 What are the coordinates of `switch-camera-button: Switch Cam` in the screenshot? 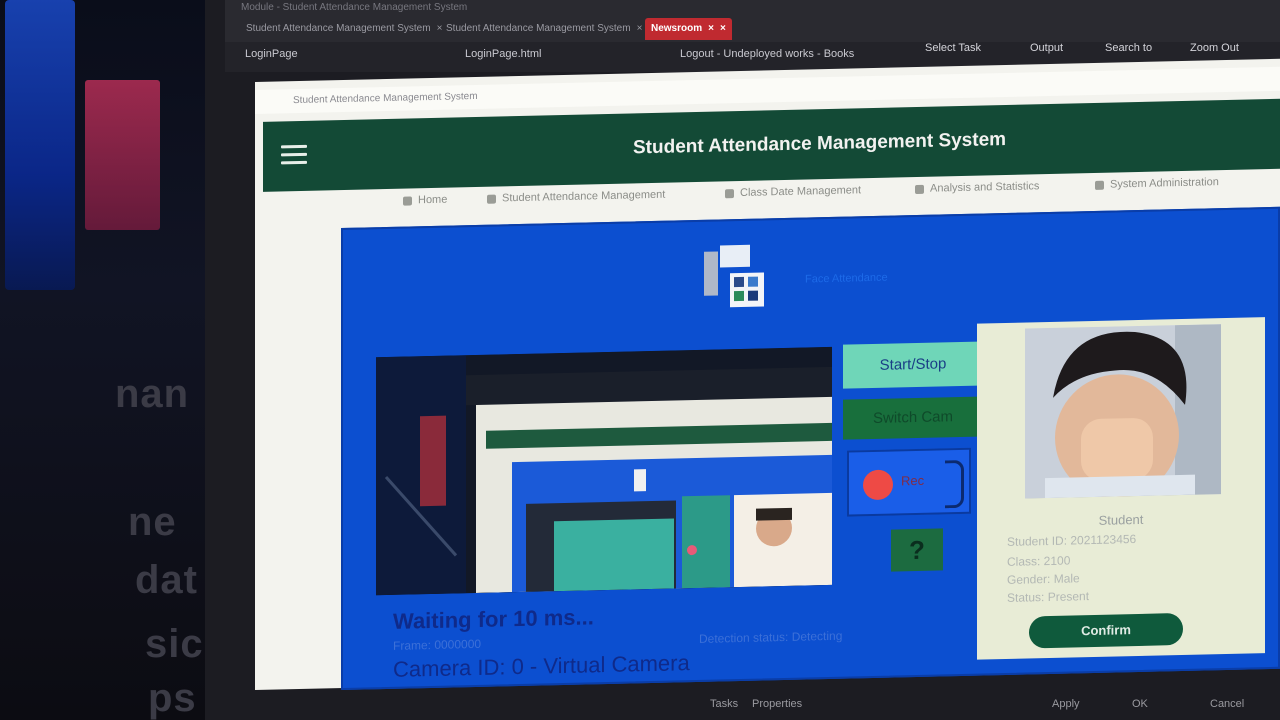 It's located at (913, 418).